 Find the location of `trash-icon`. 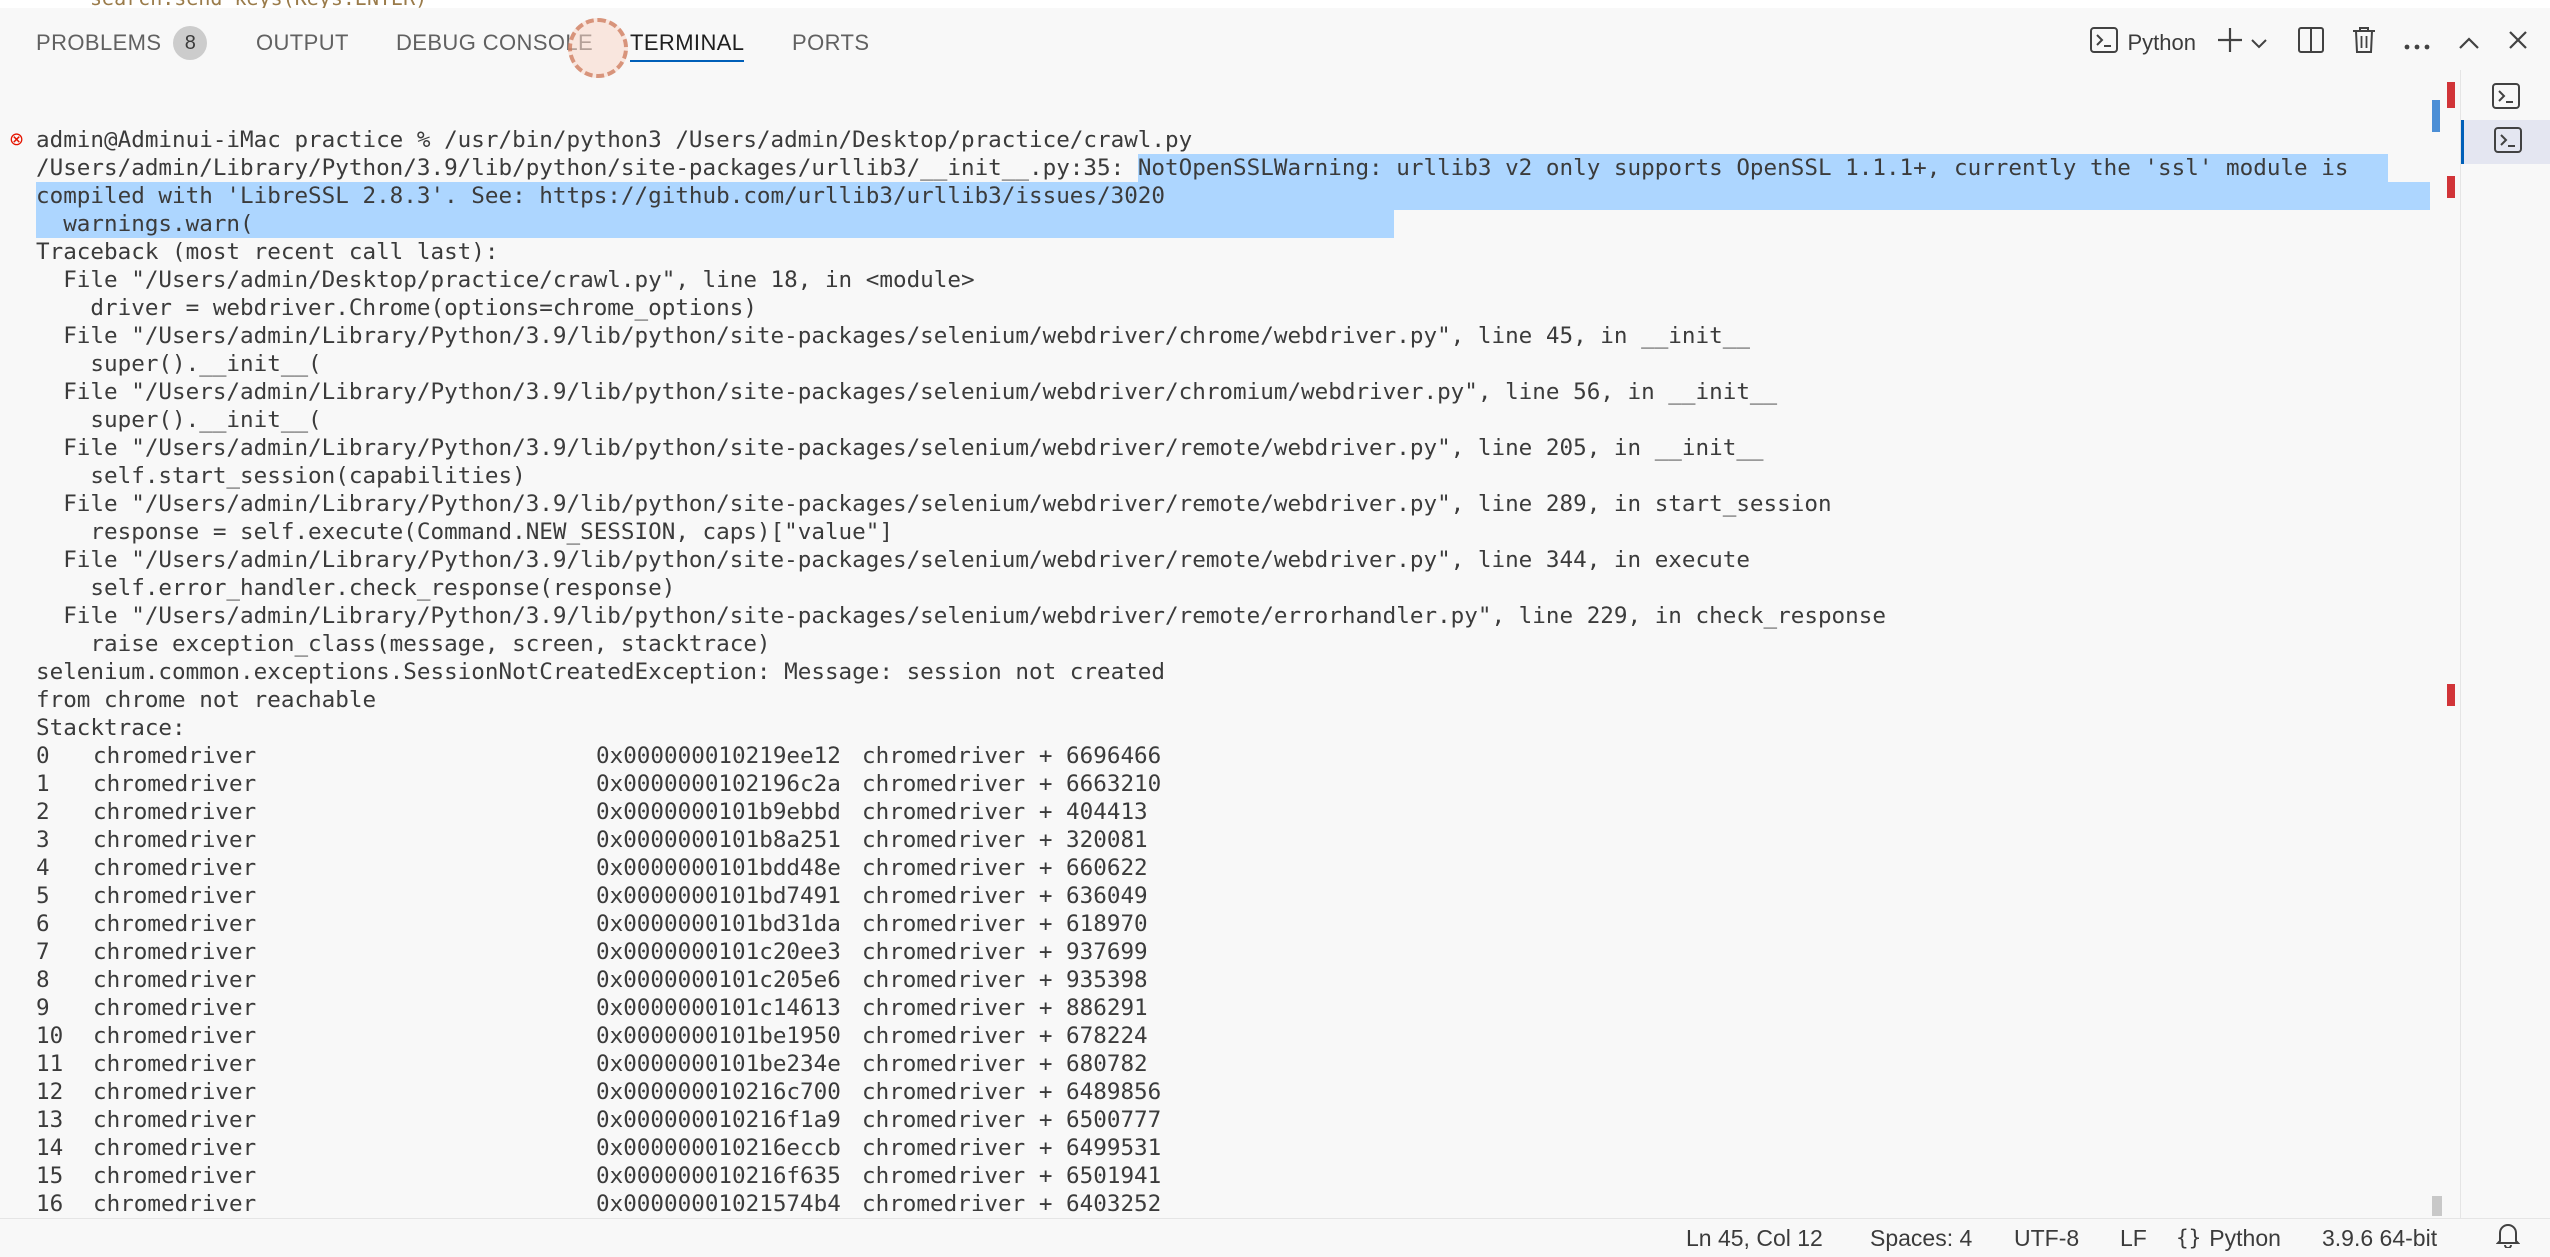

trash-icon is located at coordinates (2364, 43).